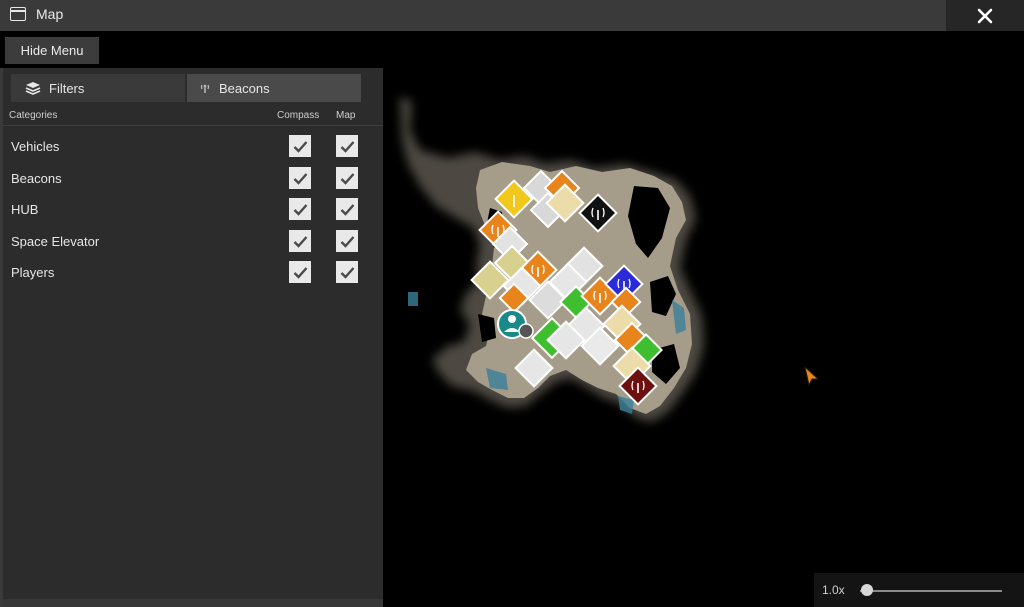 The width and height of the screenshot is (1024, 607). Describe the element at coordinates (193, 179) in the screenshot. I see `category-row-beacons: Beacons` at that location.